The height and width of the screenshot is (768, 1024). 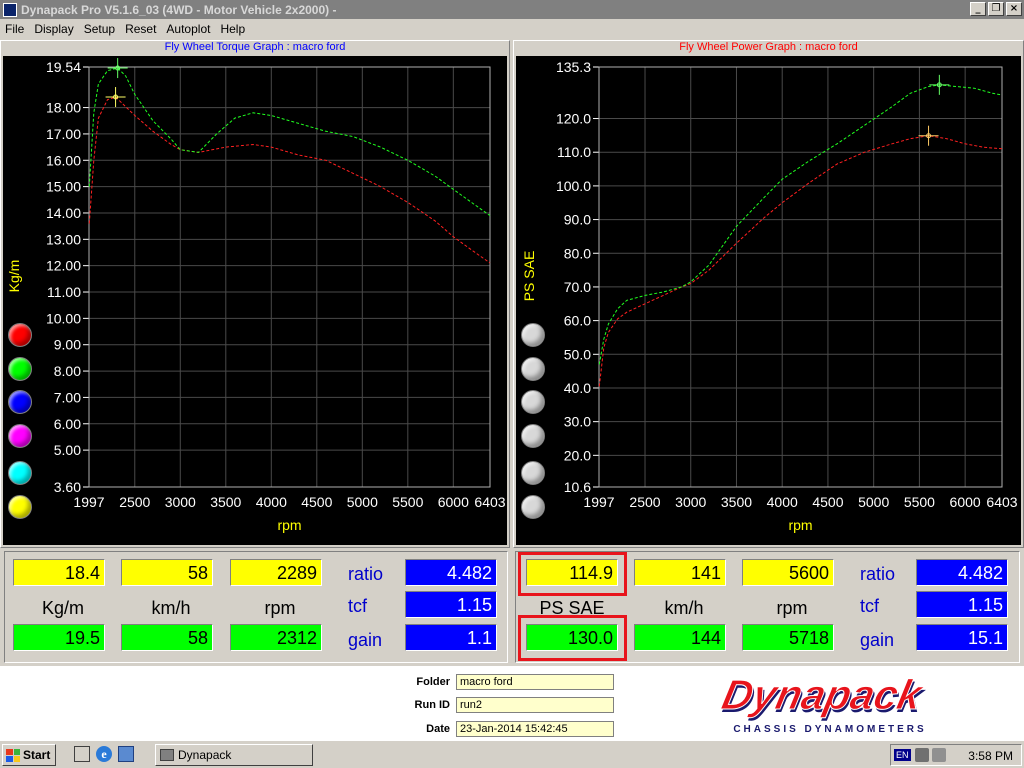 I want to click on x-tick-label: 6000, so click(x=965, y=502).